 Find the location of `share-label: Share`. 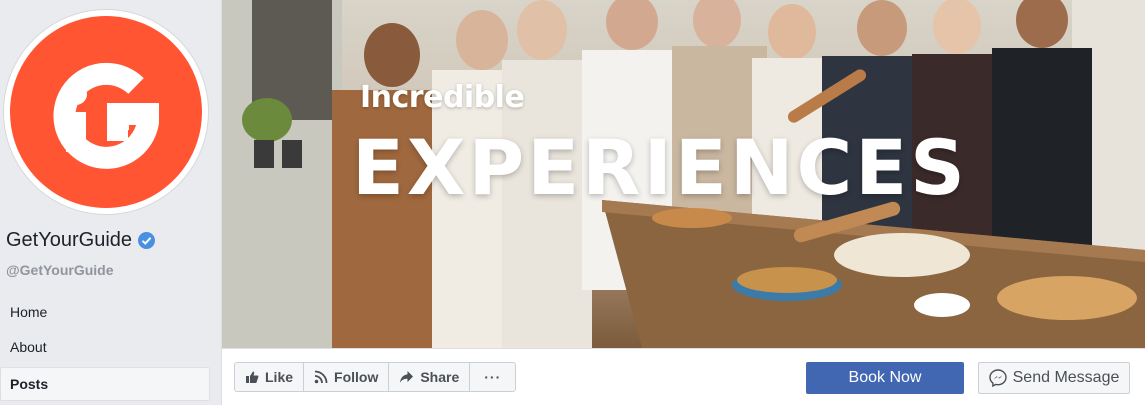

share-label: Share is located at coordinates (440, 377).